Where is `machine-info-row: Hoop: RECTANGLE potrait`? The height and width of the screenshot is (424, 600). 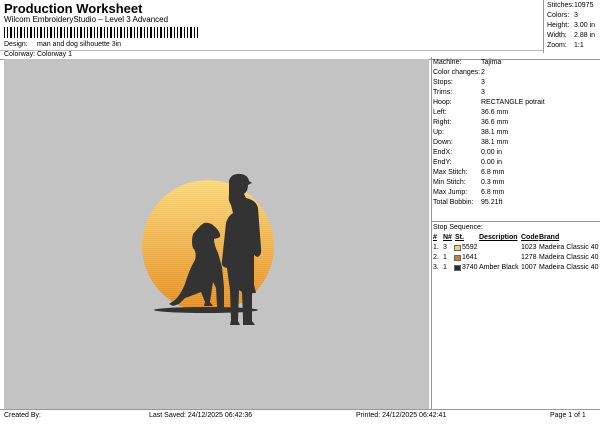
machine-info-row: Hoop: RECTANGLE potrait is located at coordinates (489, 103).